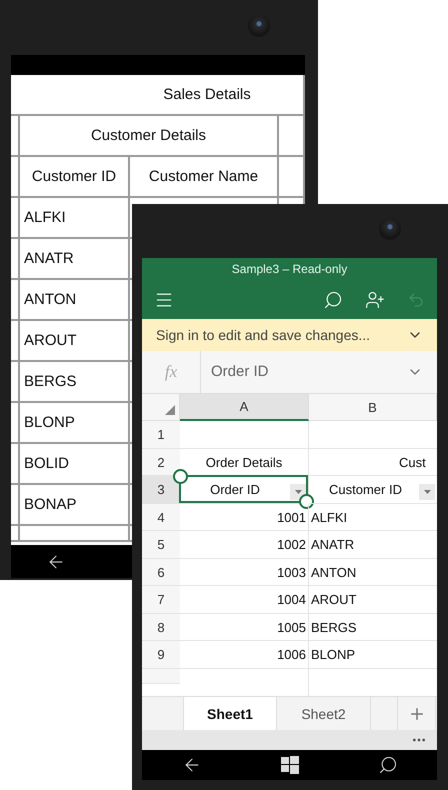 This screenshot has width=448, height=790. Describe the element at coordinates (158, 95) in the screenshot. I see `table-header: Sales Details` at that location.